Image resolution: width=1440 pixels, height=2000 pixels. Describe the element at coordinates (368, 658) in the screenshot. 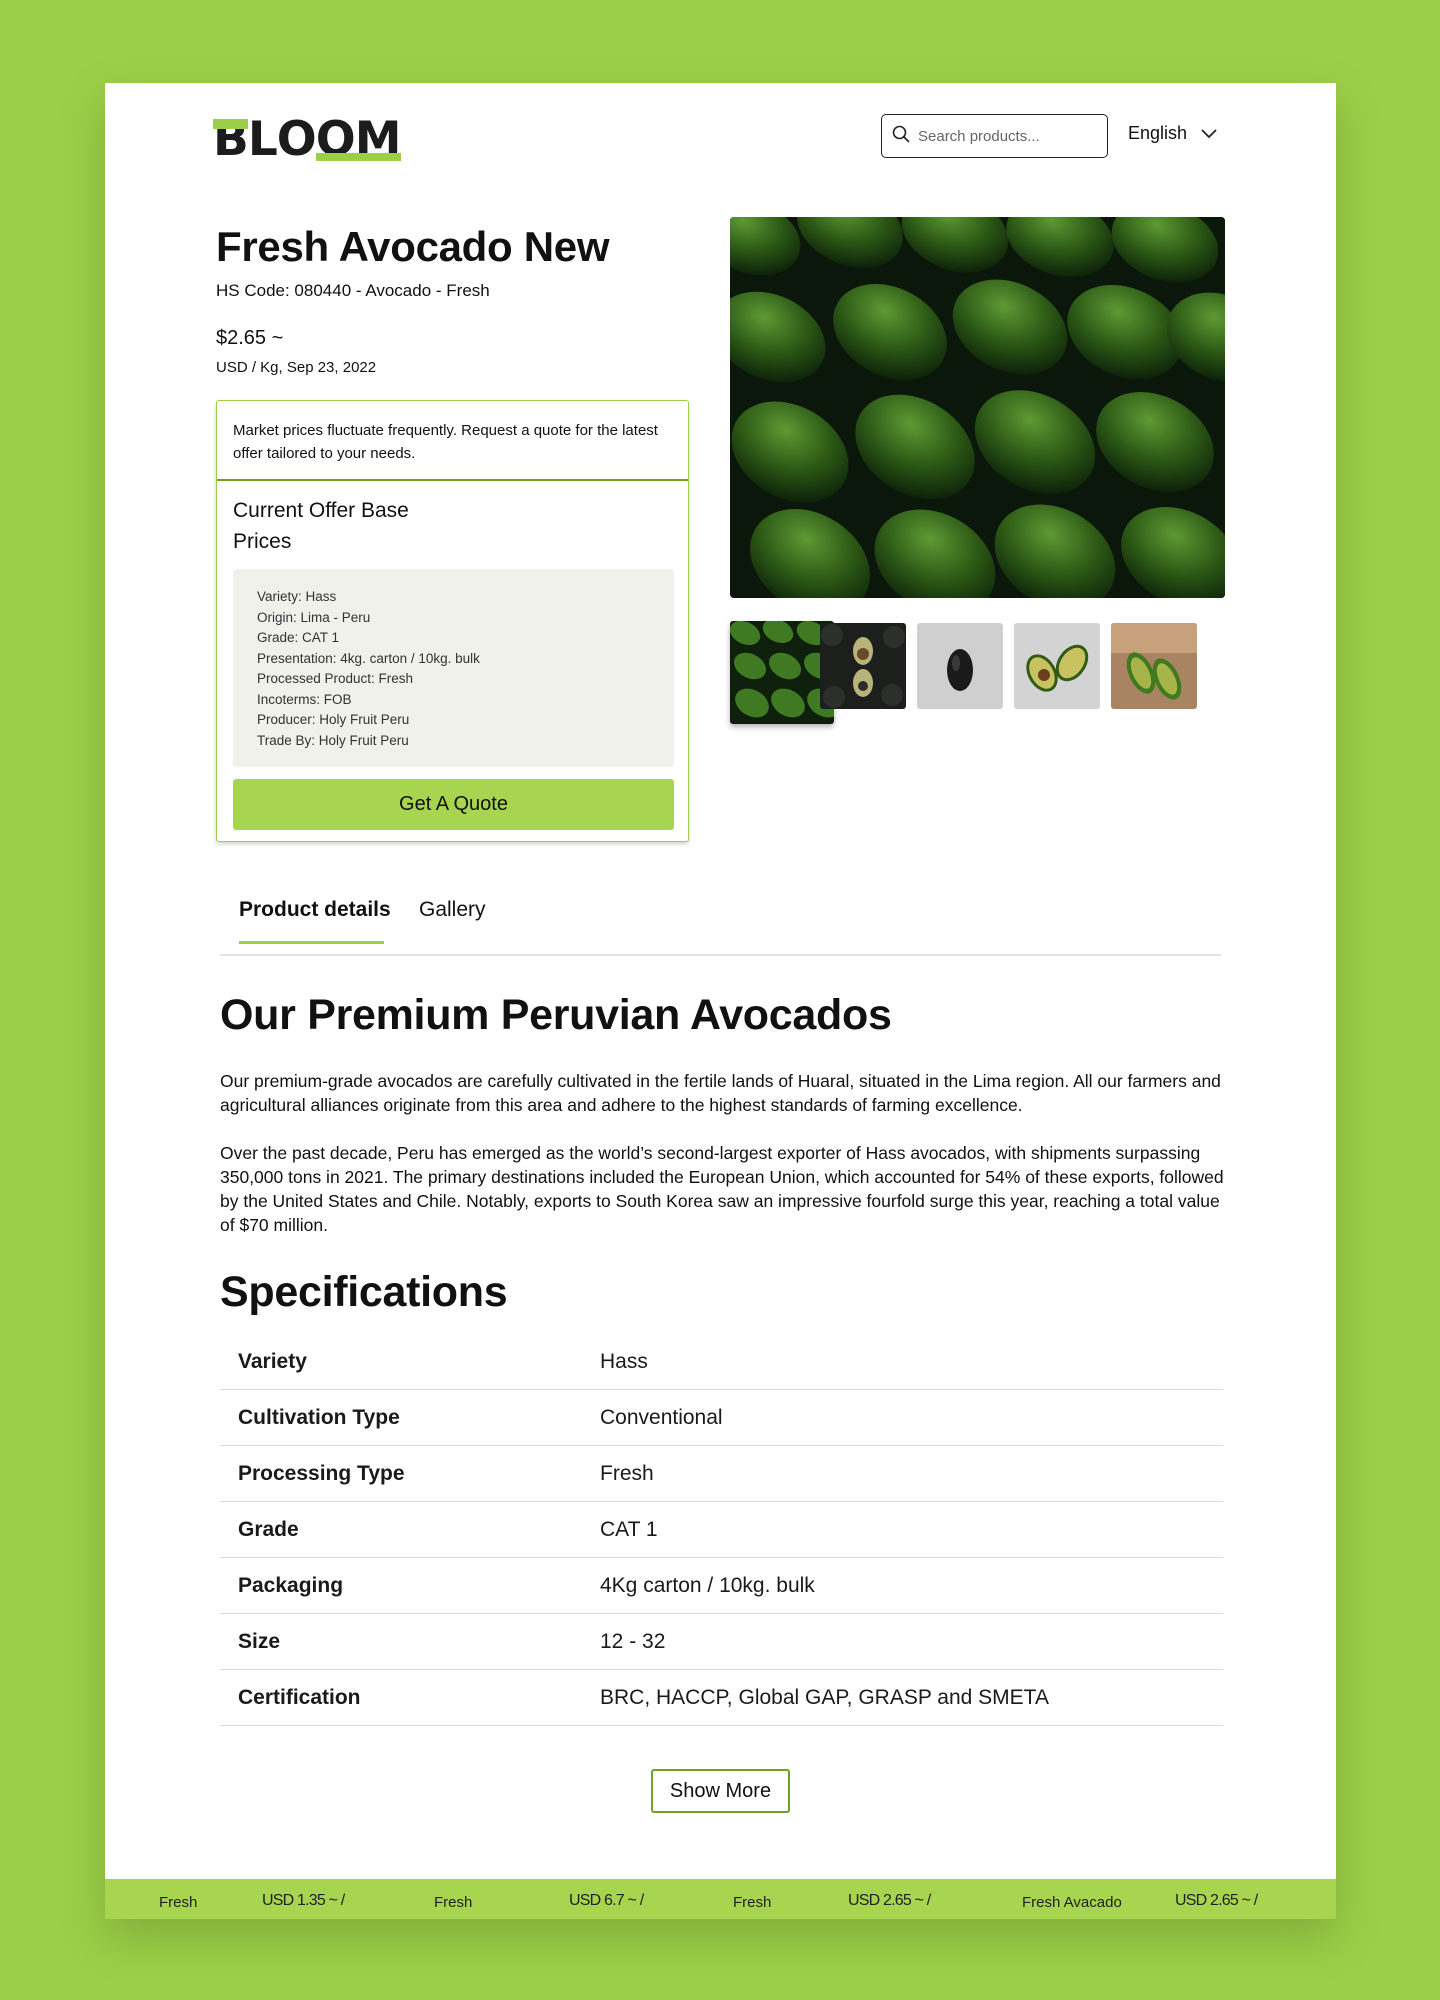

I see `offer-detail-line: Presentation: 4kg. carton / 10kg. bulk` at that location.